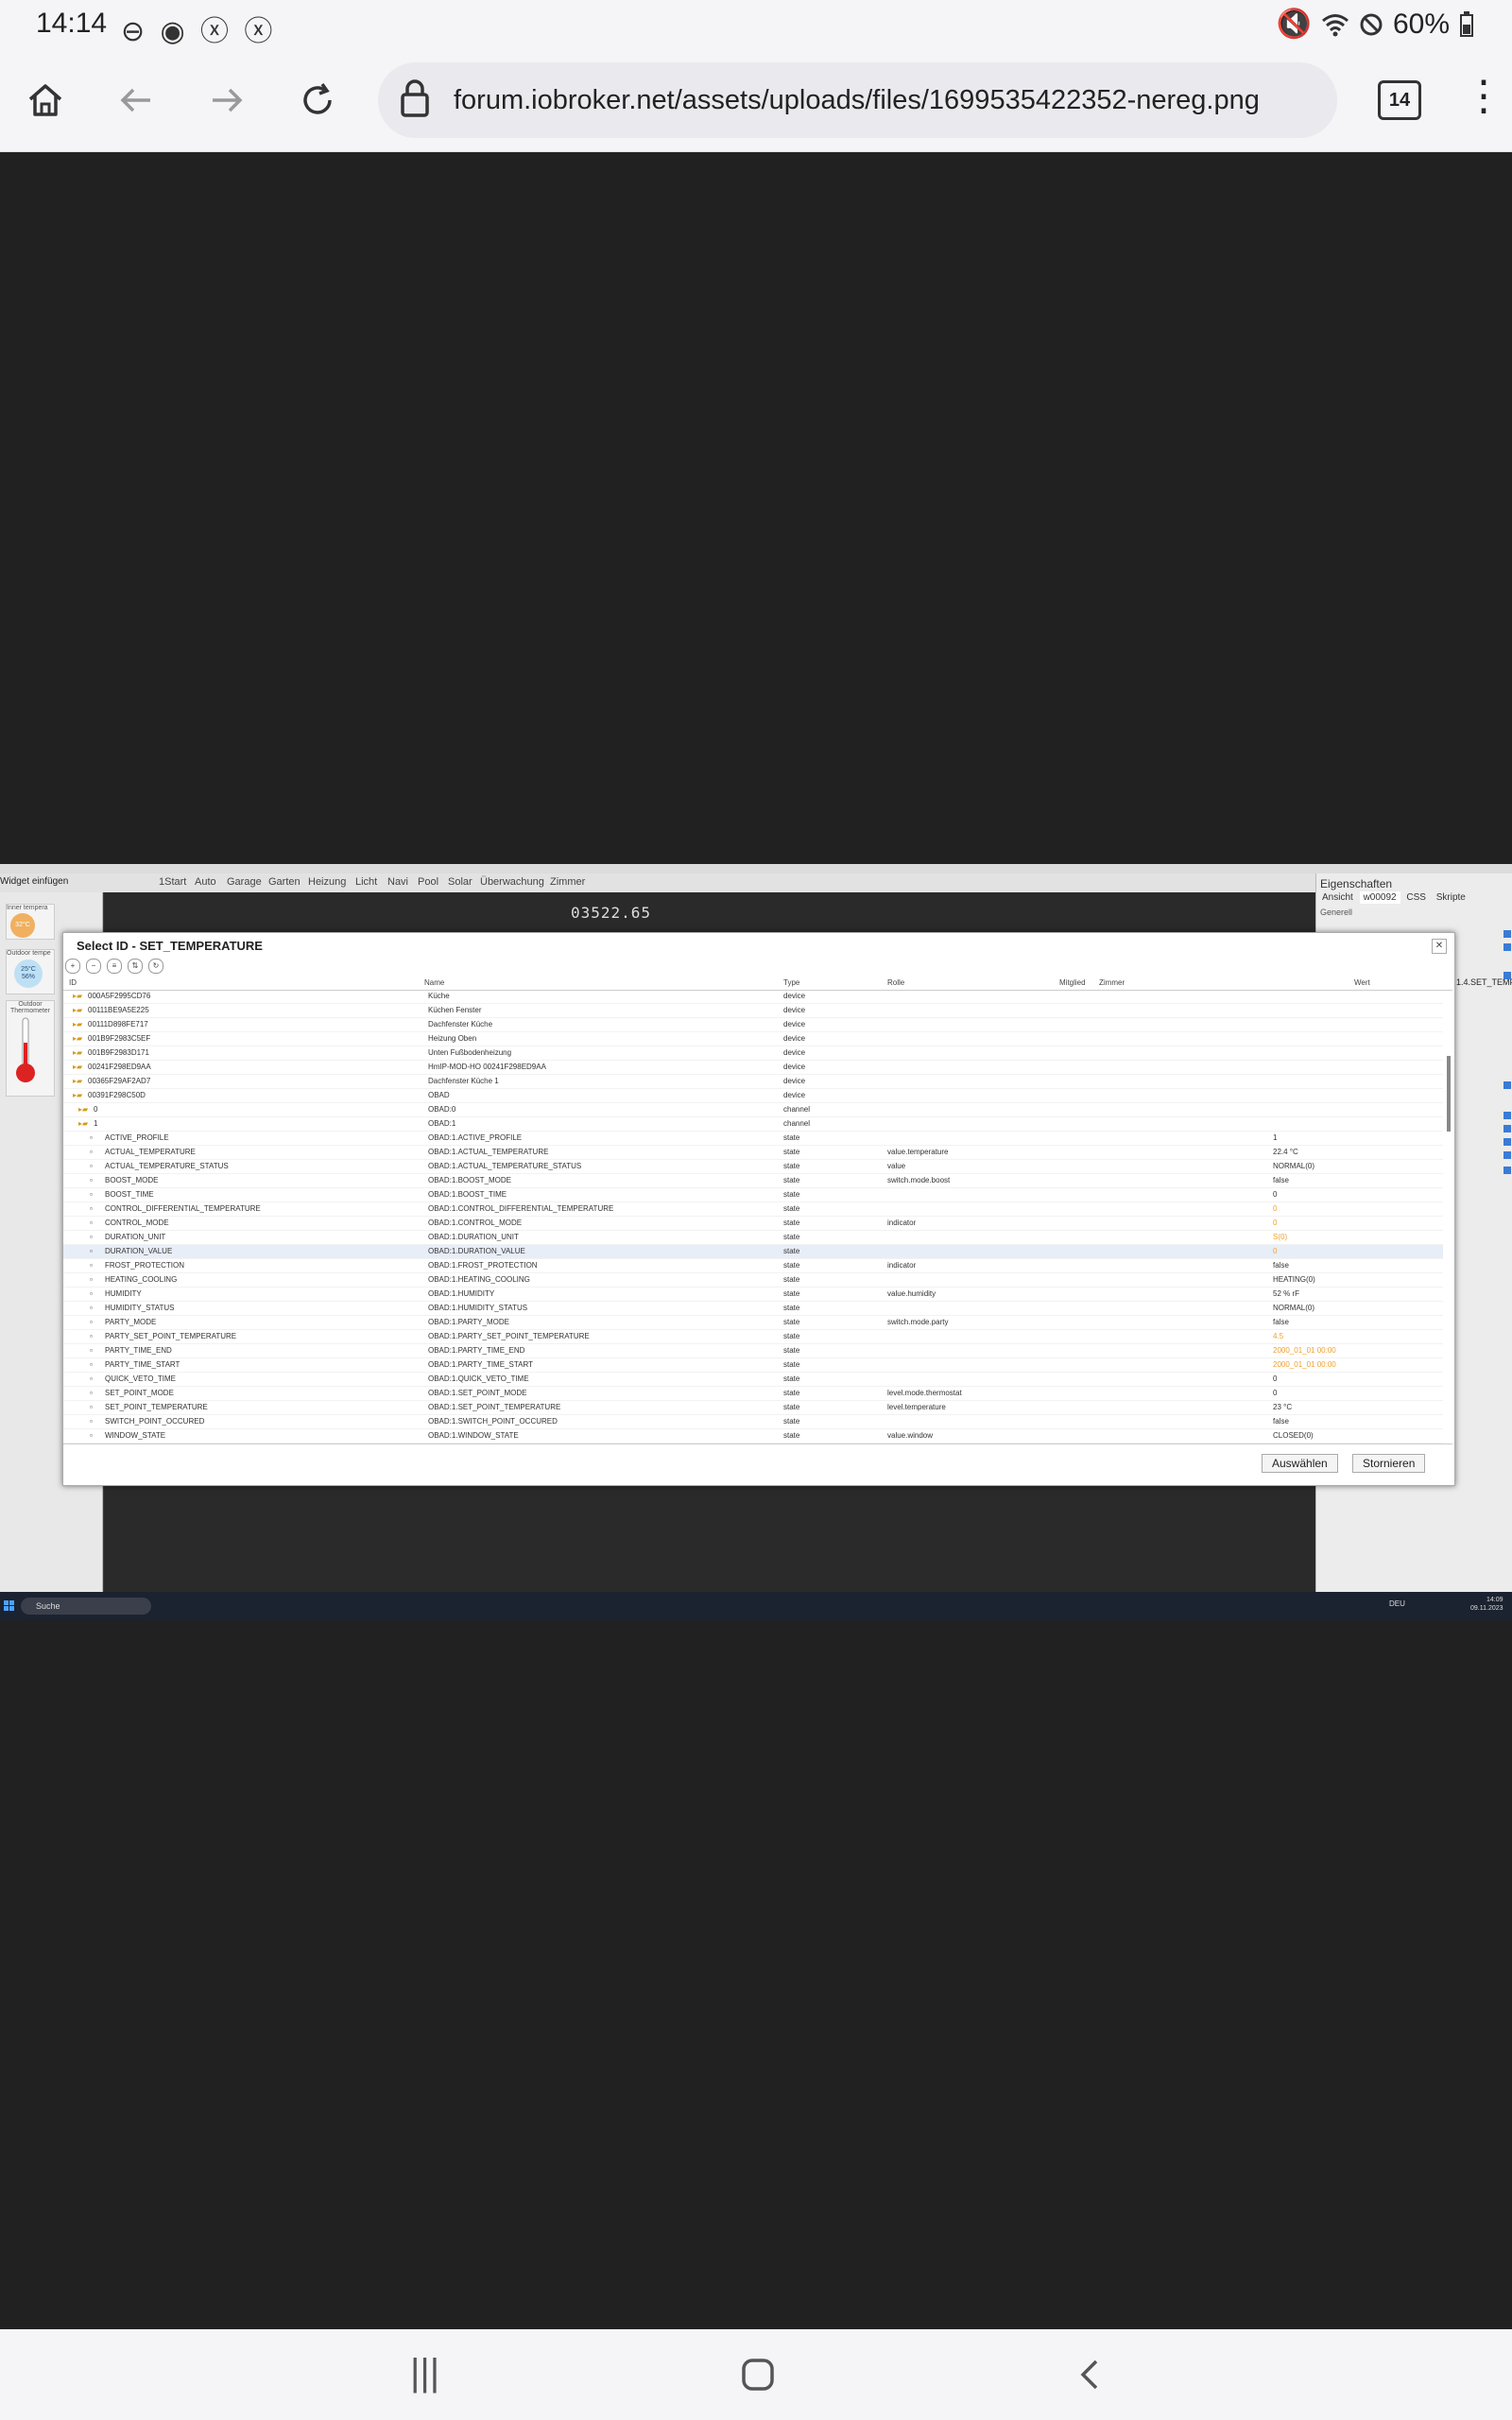 This screenshot has width=1512, height=2420. Describe the element at coordinates (428, 882) in the screenshot. I see `view-tab: Pool` at that location.